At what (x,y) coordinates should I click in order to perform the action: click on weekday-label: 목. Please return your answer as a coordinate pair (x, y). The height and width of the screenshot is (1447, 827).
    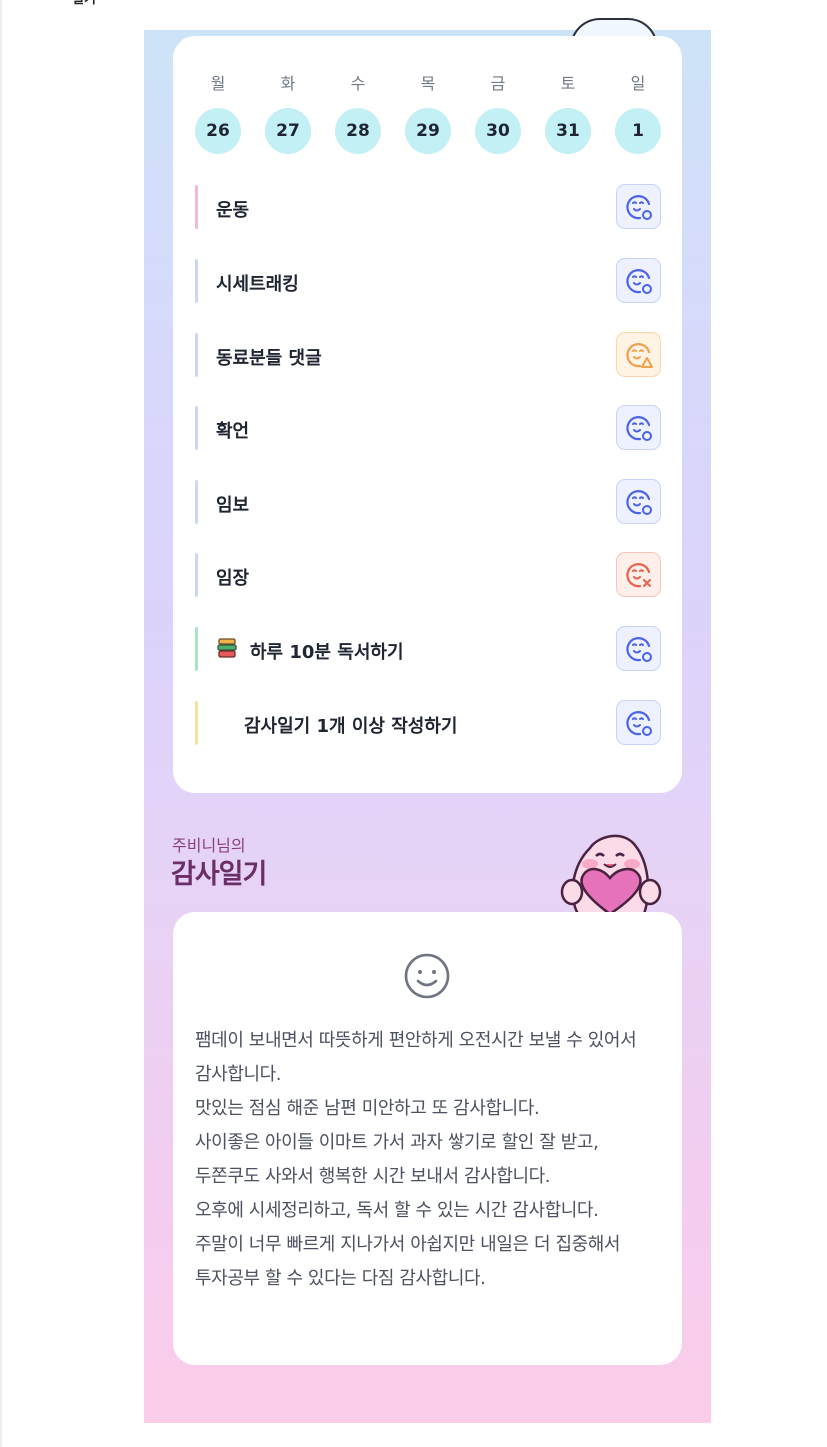
    Looking at the image, I should click on (428, 83).